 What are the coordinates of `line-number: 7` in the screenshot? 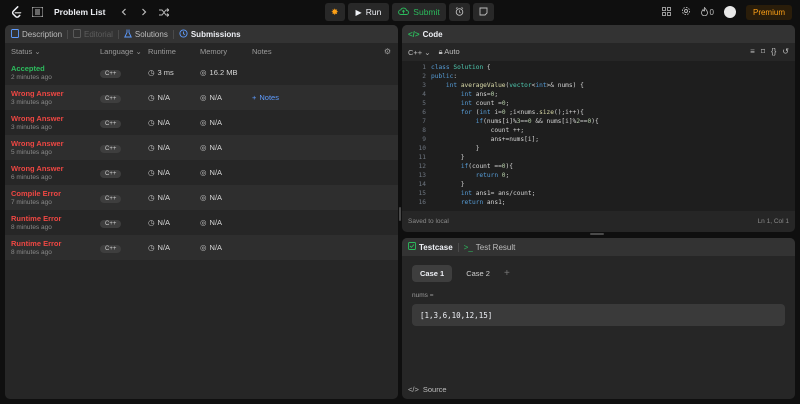 It's located at (424, 121).